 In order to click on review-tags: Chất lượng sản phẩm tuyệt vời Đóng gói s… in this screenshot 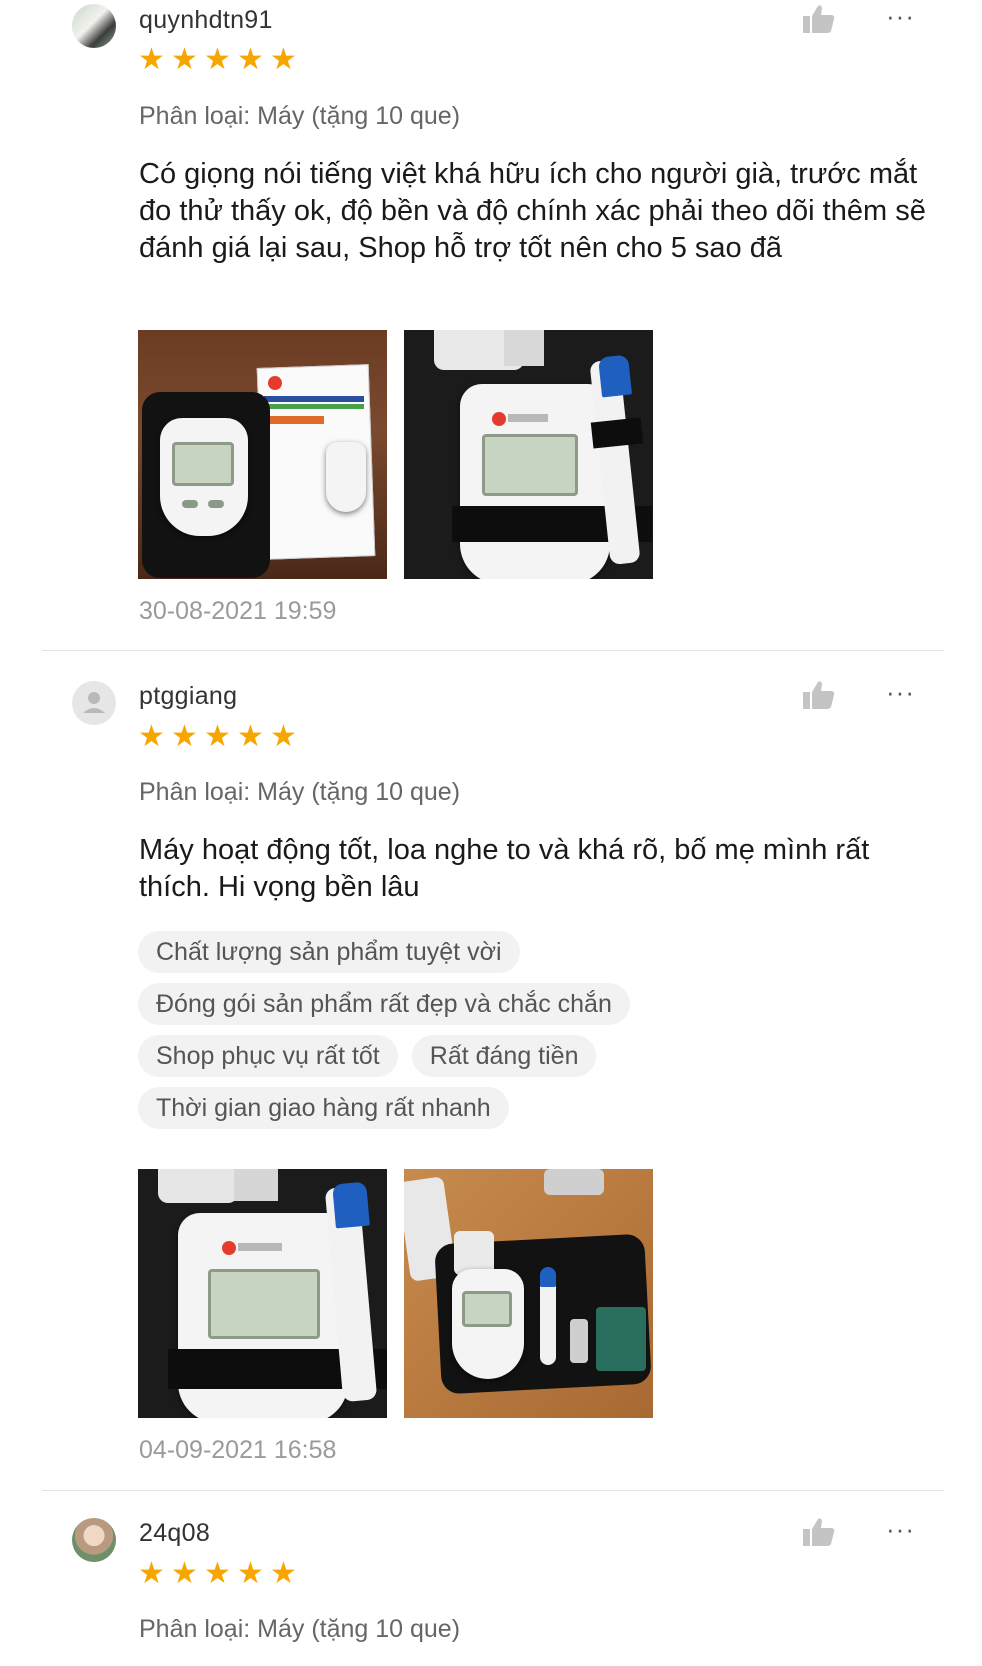, I will do `click(518, 1030)`.